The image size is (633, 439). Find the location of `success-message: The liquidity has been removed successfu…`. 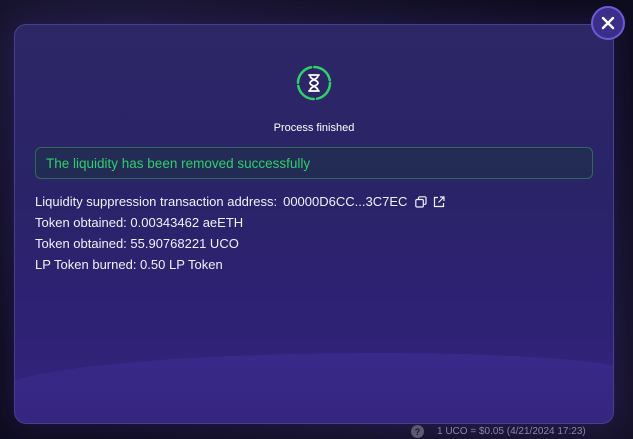

success-message: The liquidity has been removed successfu… is located at coordinates (178, 163).